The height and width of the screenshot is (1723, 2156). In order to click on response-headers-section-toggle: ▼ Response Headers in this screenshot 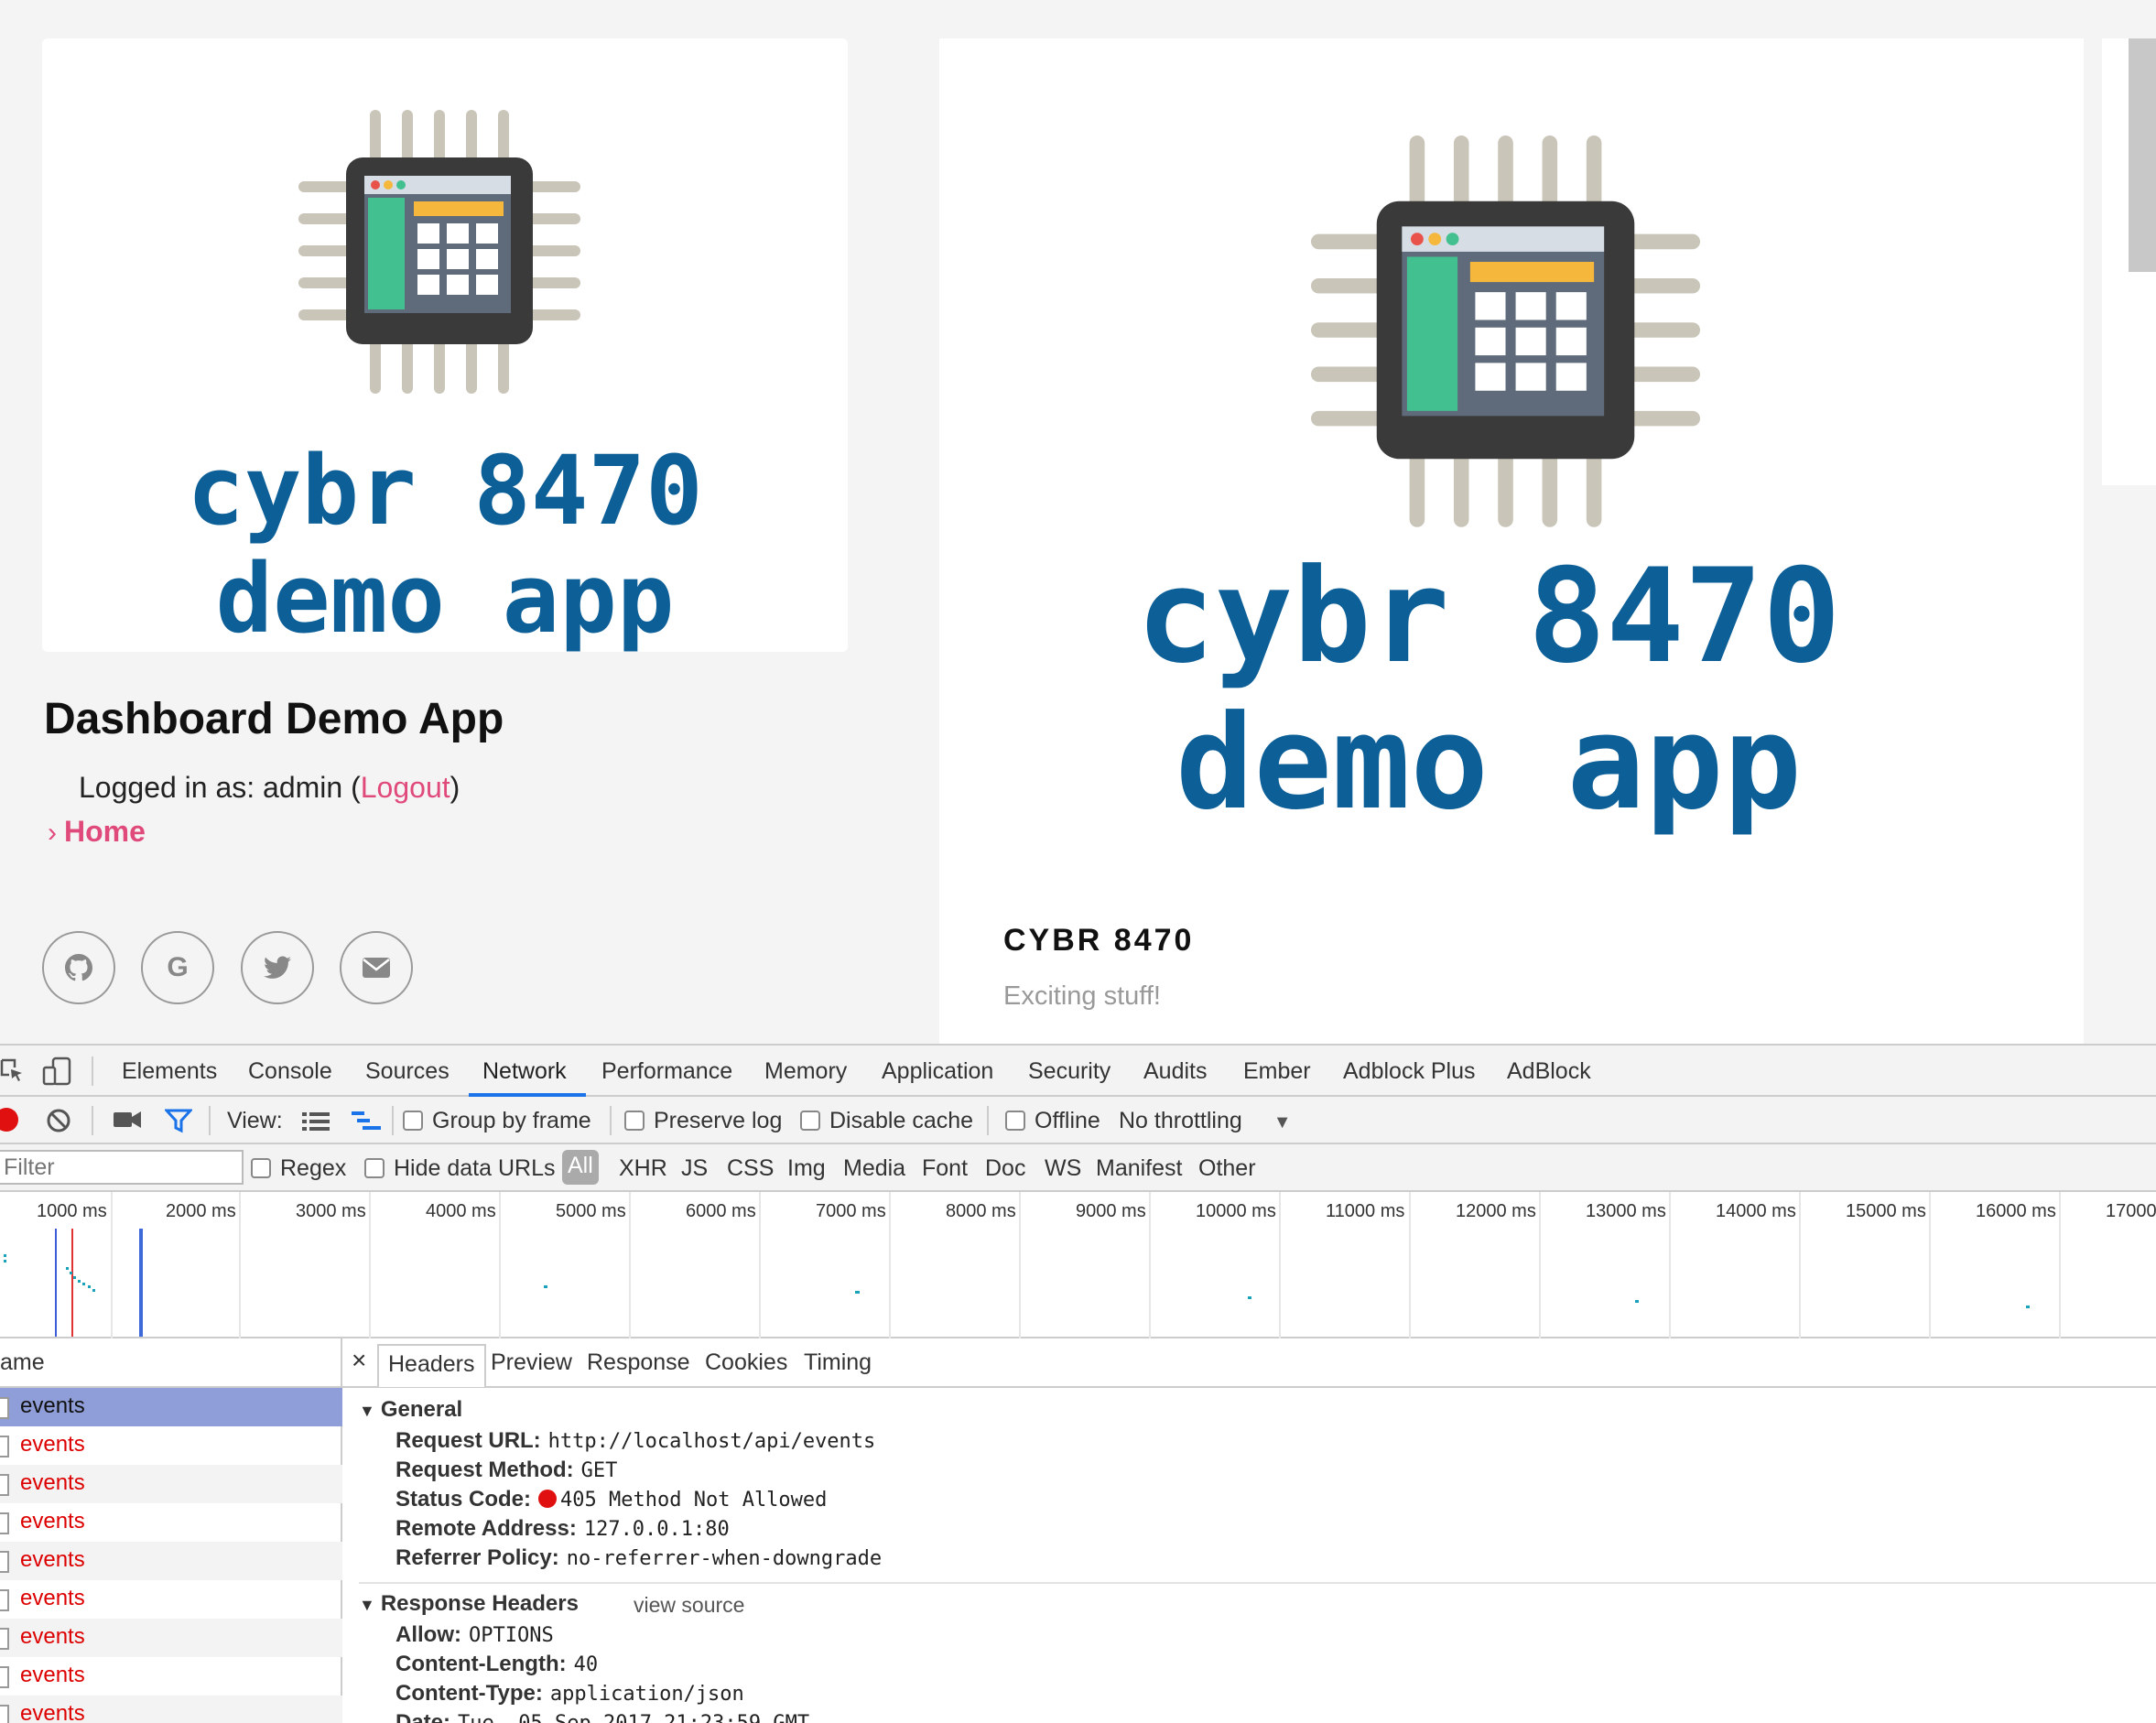, I will do `click(469, 1604)`.